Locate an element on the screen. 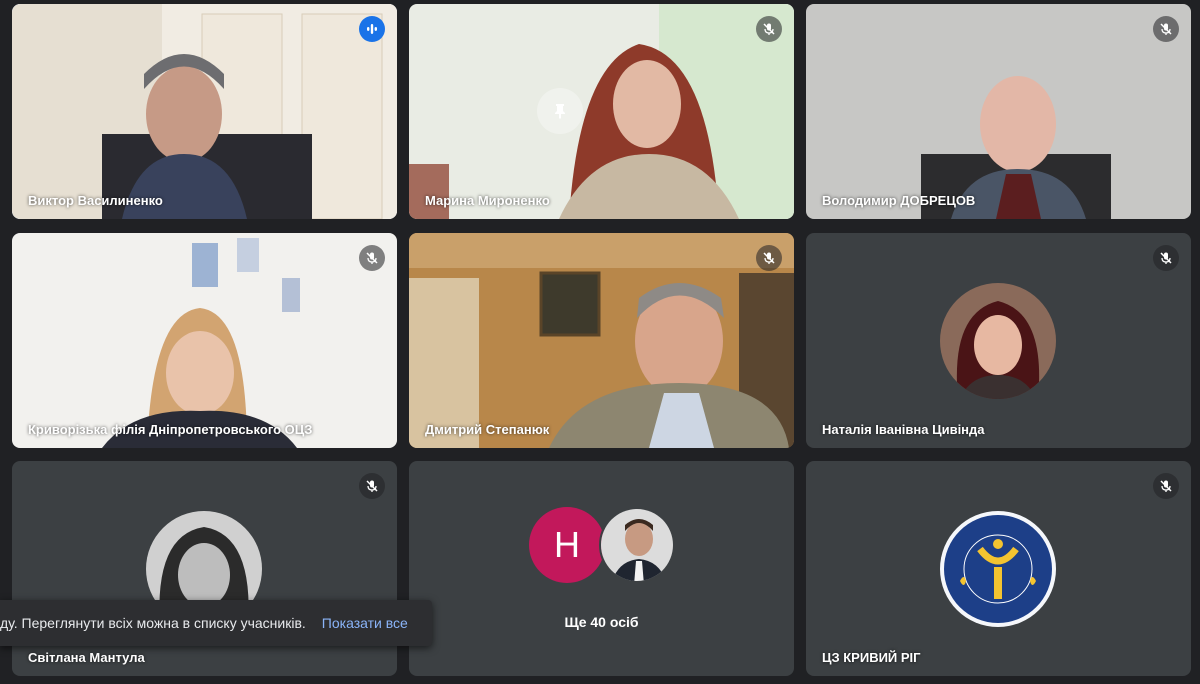  show-all-button: Показати все is located at coordinates (365, 623).